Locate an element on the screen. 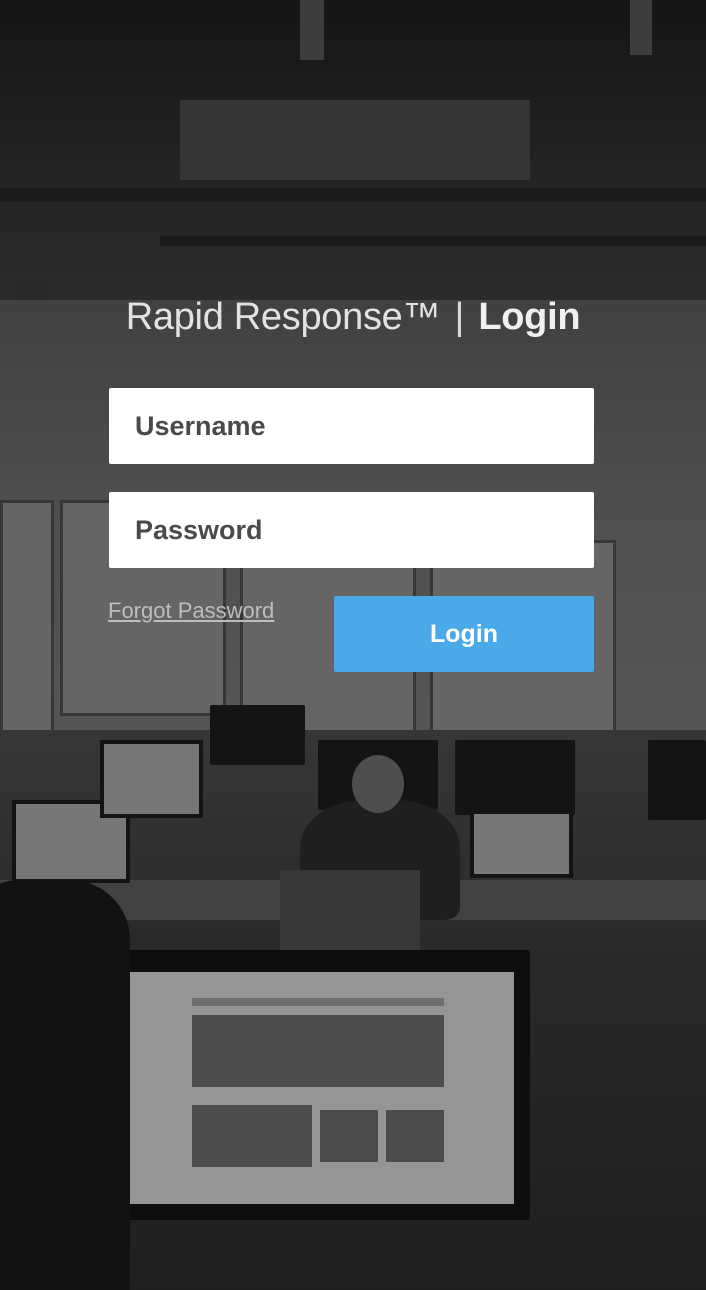 The height and width of the screenshot is (1290, 706). forgot-password-link: Forgot Password is located at coordinates (191, 611).